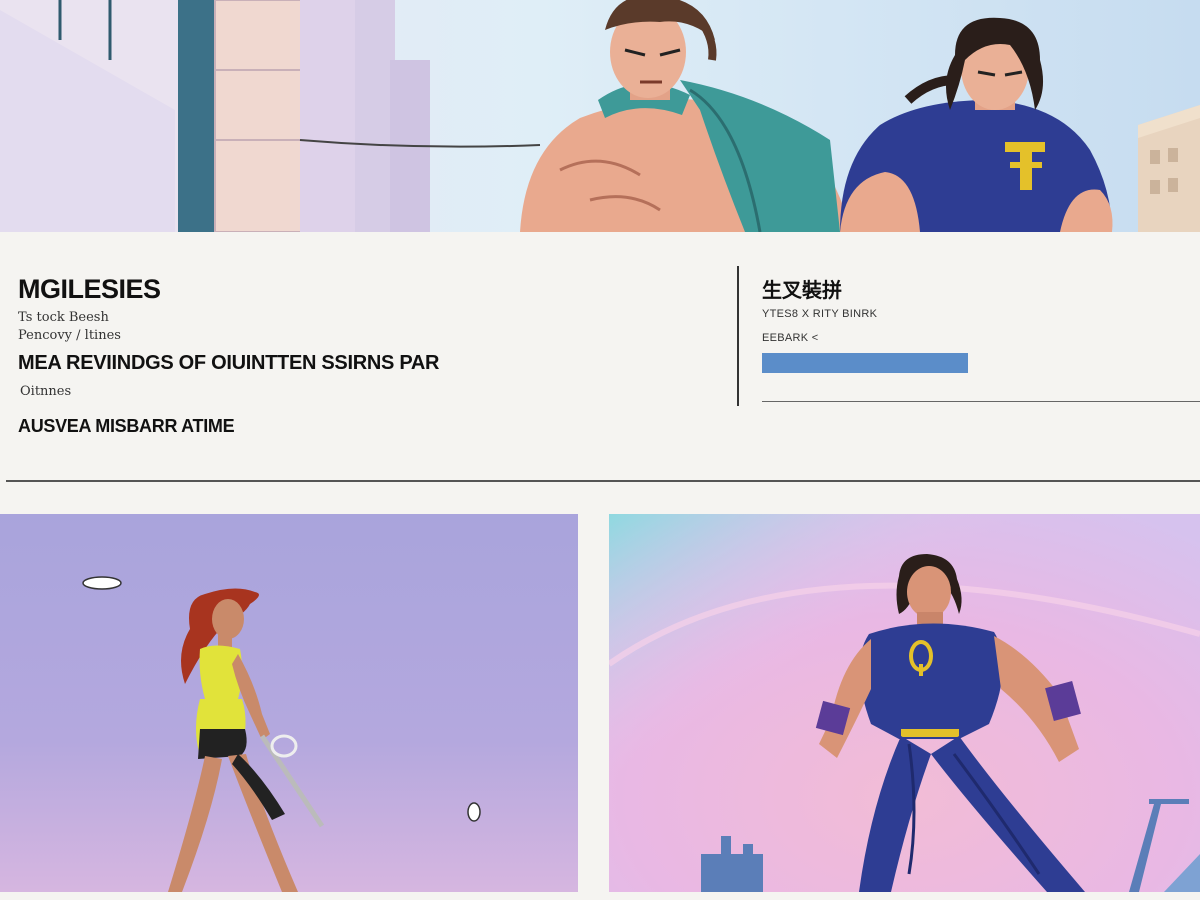 This screenshot has height=900, width=1200. I want to click on meta-line: Oitnnes, so click(46, 391).